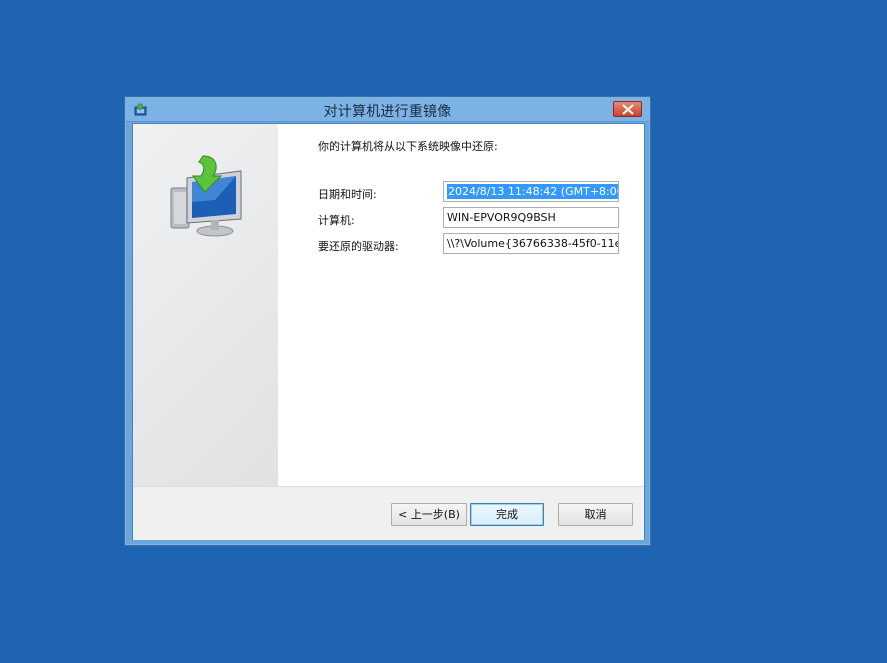  I want to click on computer-field: WIN-EPVOR9Q9BSH, so click(531, 217).